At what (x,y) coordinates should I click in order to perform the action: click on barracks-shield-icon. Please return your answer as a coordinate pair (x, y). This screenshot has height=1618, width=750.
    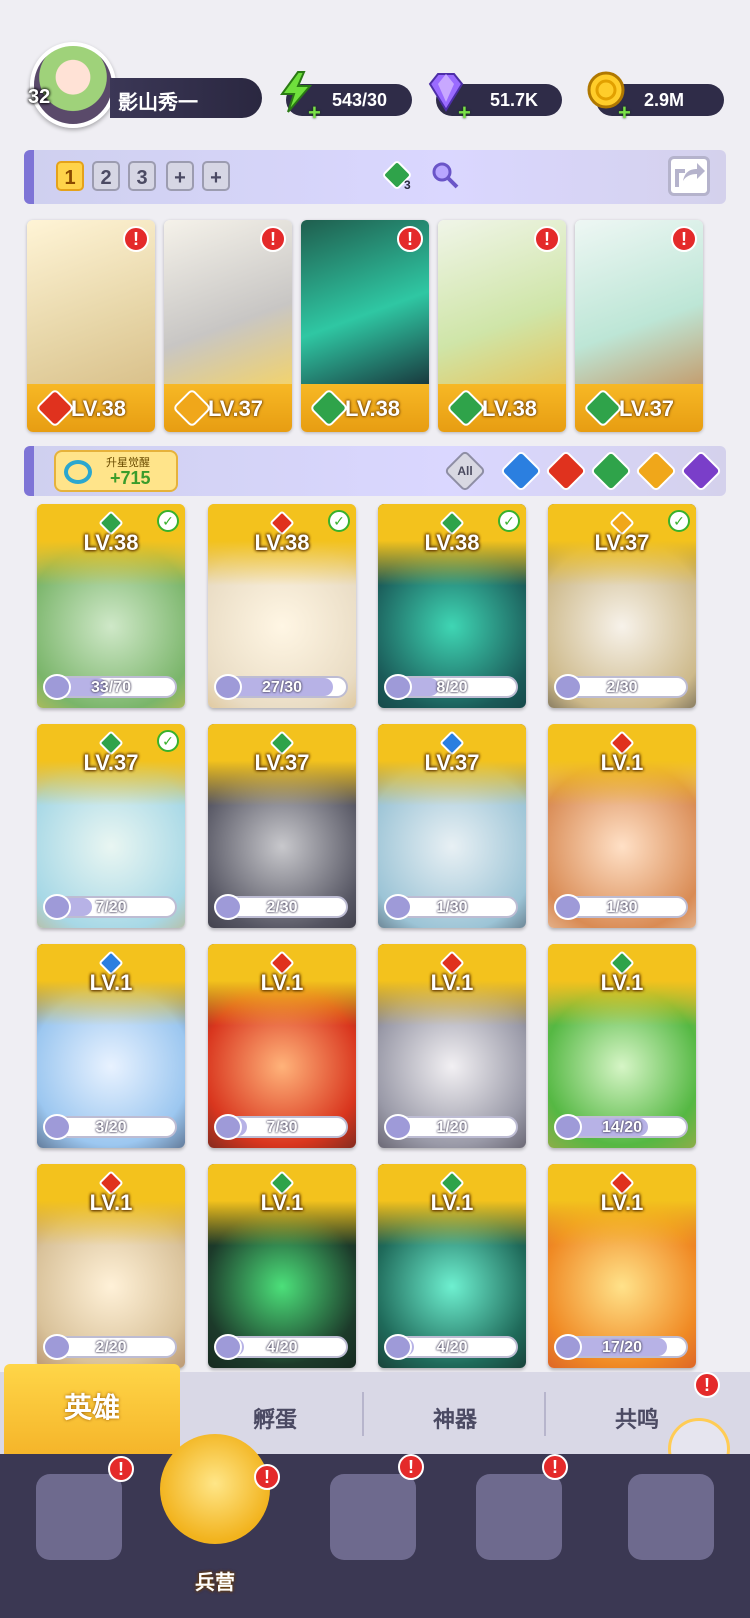
    Looking at the image, I should click on (215, 1489).